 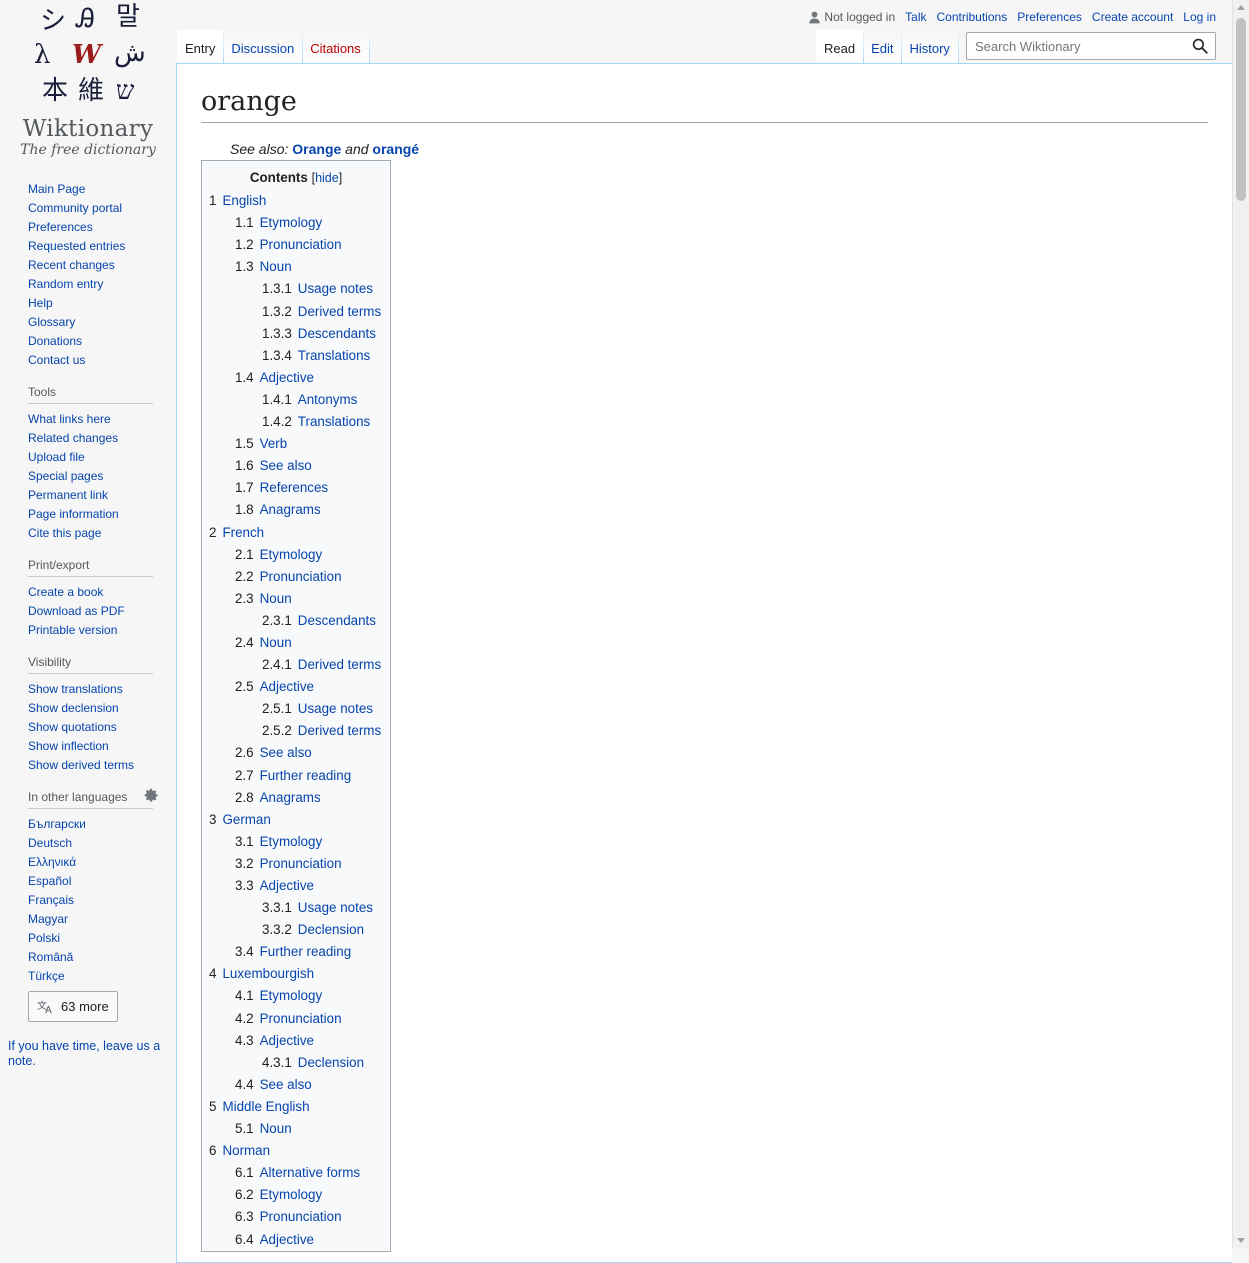 I want to click on toc-item: 1.4 Adjective, so click(x=296, y=378).